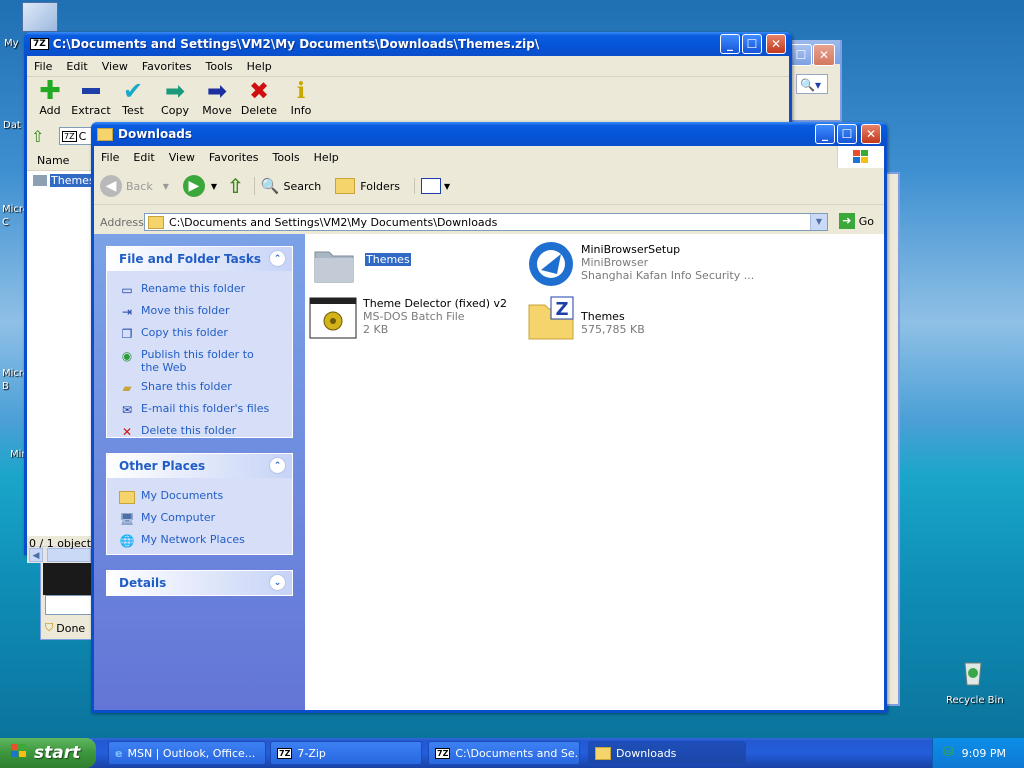 Image resolution: width=1024 pixels, height=768 pixels. Describe the element at coordinates (143, 583) in the screenshot. I see `panel-title: Details` at that location.